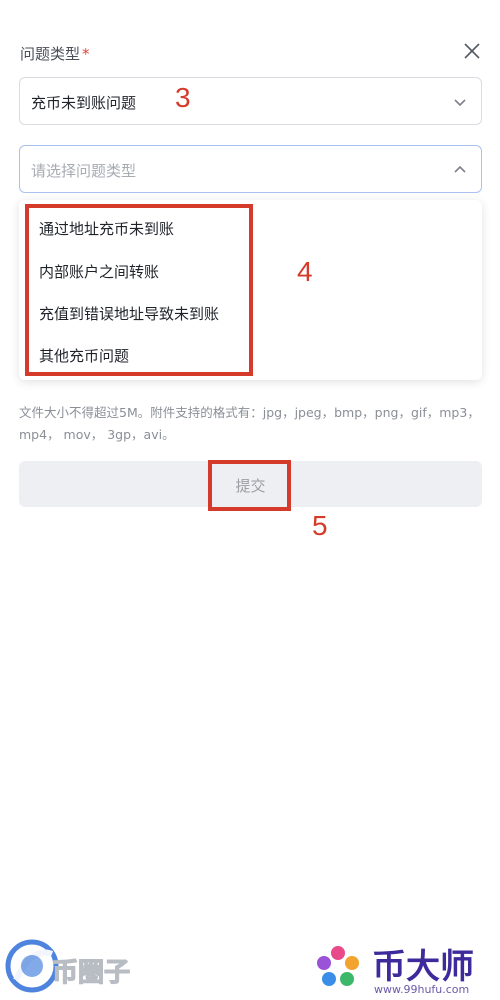 The image size is (500, 1000). What do you see at coordinates (50, 54) in the screenshot?
I see `question-type-label: 问题类型` at bounding box center [50, 54].